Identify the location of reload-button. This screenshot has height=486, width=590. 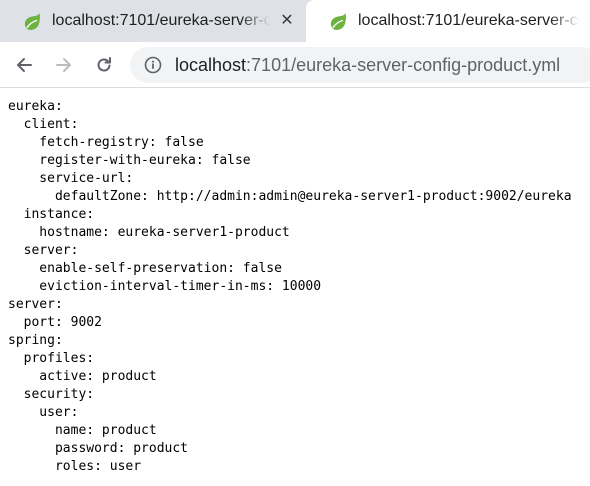
(104, 65).